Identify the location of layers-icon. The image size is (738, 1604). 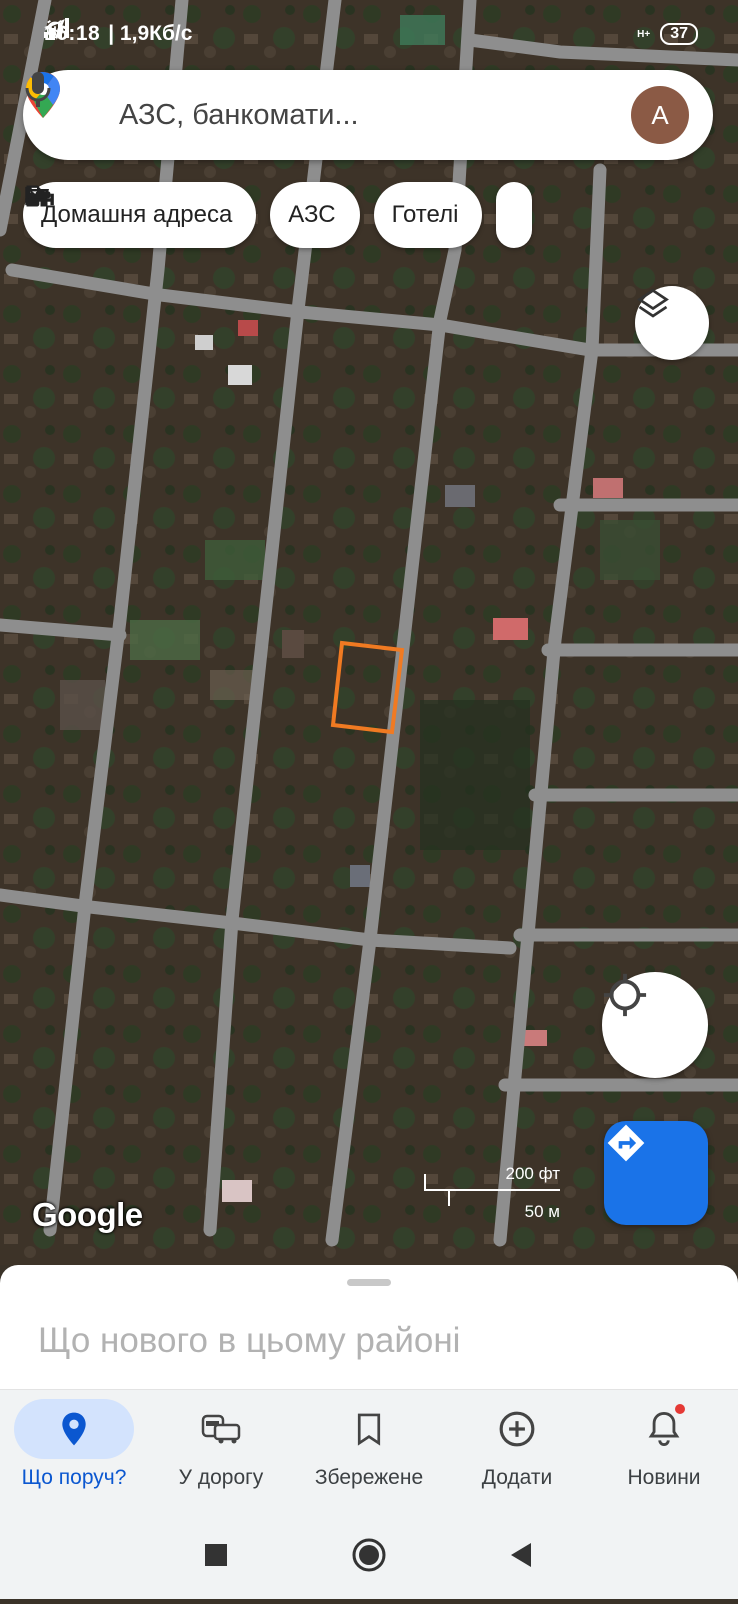
(653, 303).